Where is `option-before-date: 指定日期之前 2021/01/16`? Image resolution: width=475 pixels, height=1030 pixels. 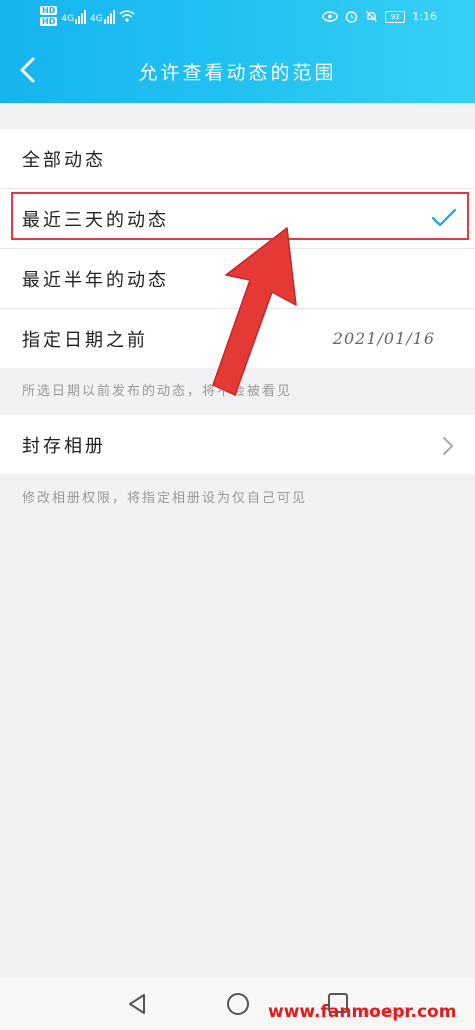 option-before-date: 指定日期之前 2021/01/16 is located at coordinates (237, 338).